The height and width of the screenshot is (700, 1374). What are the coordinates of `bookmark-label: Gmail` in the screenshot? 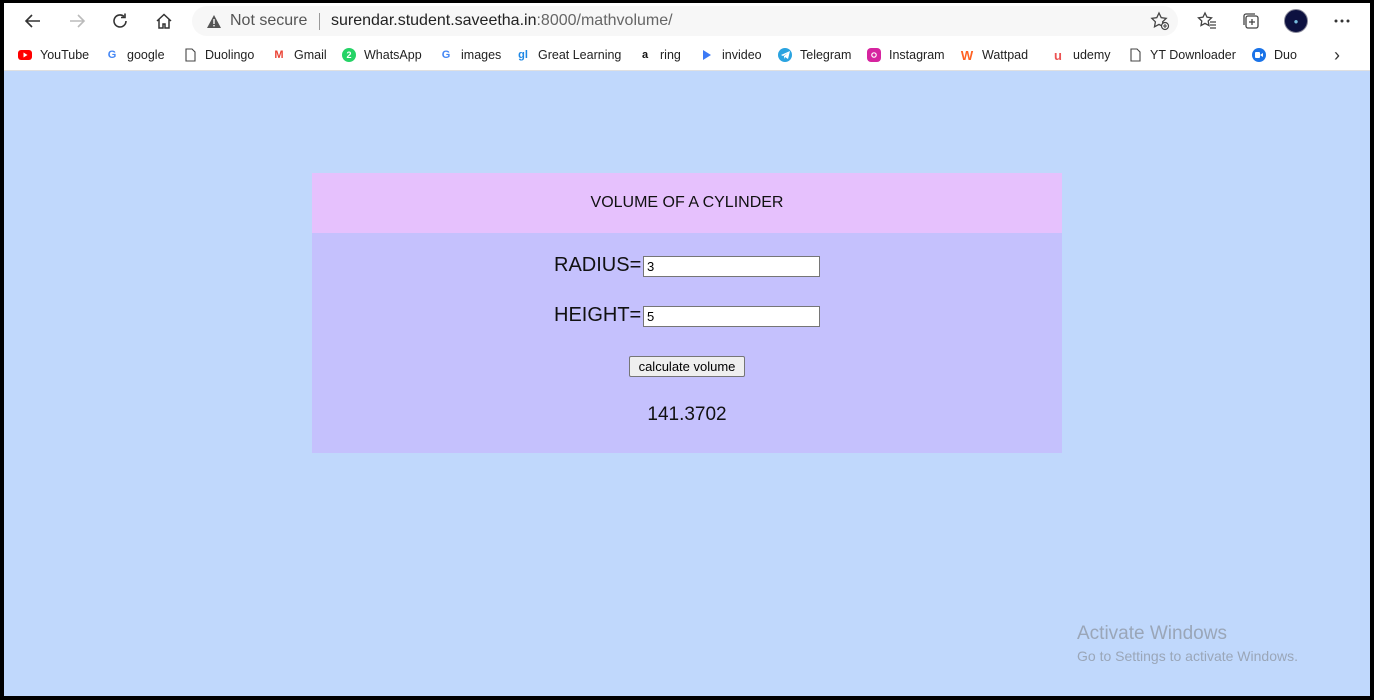 It's located at (310, 55).